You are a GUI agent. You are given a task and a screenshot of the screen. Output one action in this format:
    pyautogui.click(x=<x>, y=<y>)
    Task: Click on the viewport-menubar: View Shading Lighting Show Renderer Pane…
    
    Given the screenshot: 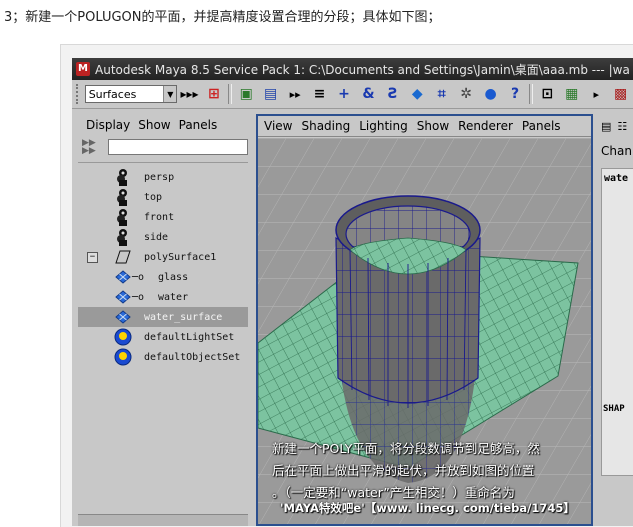 What is the action you would take?
    pyautogui.click(x=424, y=126)
    